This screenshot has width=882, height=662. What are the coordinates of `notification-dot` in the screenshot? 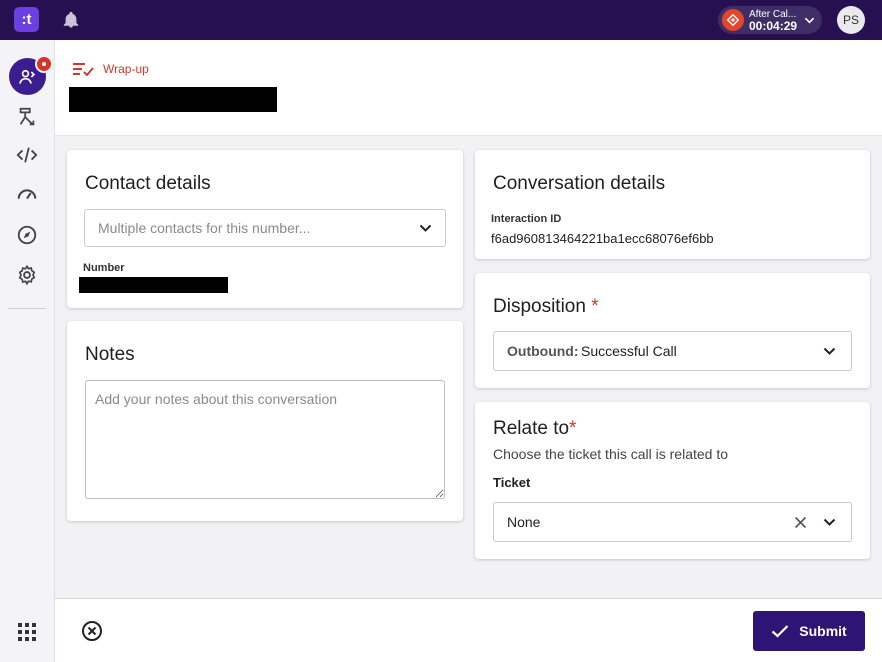 It's located at (44, 64).